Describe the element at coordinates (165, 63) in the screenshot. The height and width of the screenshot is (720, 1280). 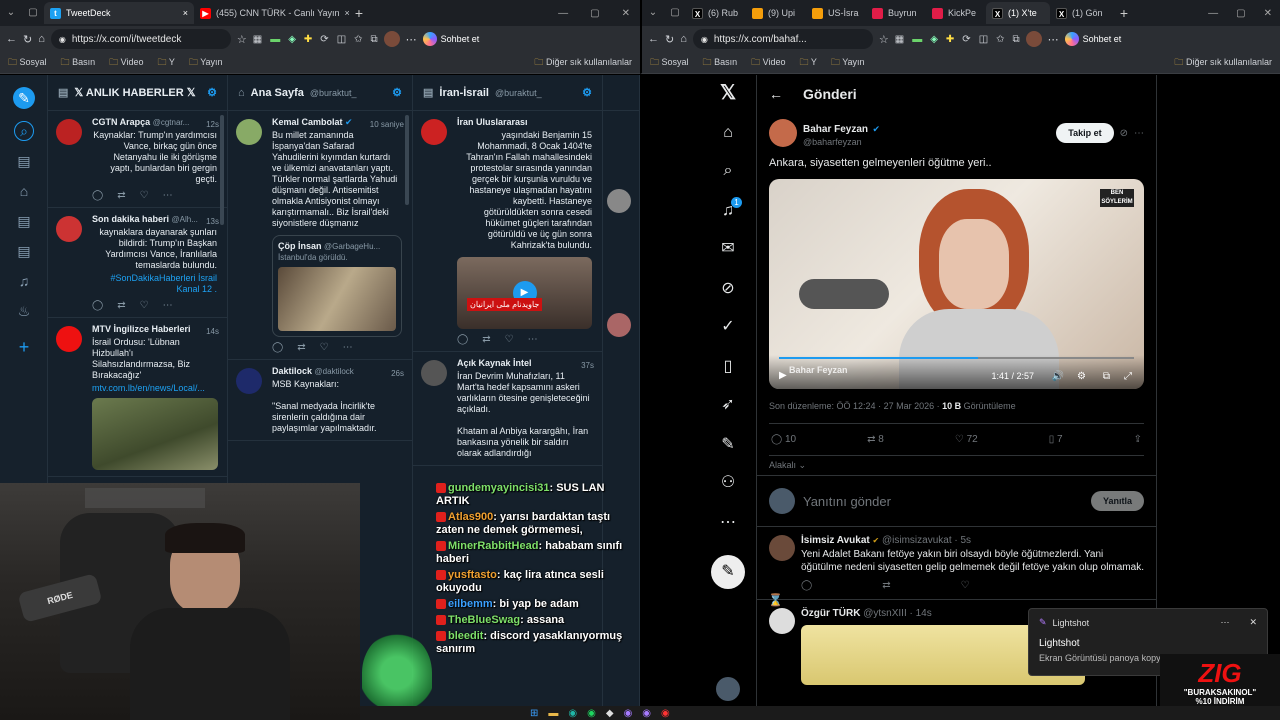
I see `bookmark-folder-y: 🗀 Y` at that location.